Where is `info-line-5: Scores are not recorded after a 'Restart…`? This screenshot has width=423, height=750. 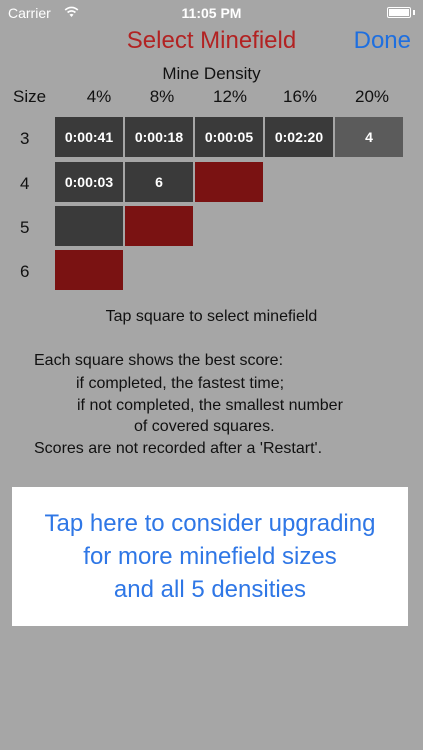 info-line-5: Scores are not recorded after a 'Restart… is located at coordinates (178, 448).